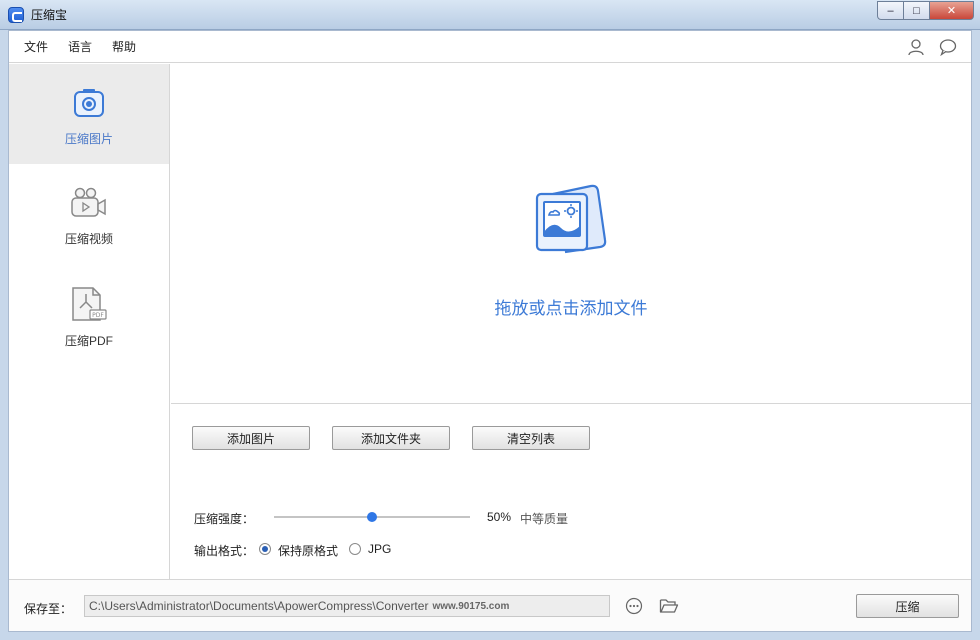  What do you see at coordinates (89, 103) in the screenshot?
I see `camera-icon` at bounding box center [89, 103].